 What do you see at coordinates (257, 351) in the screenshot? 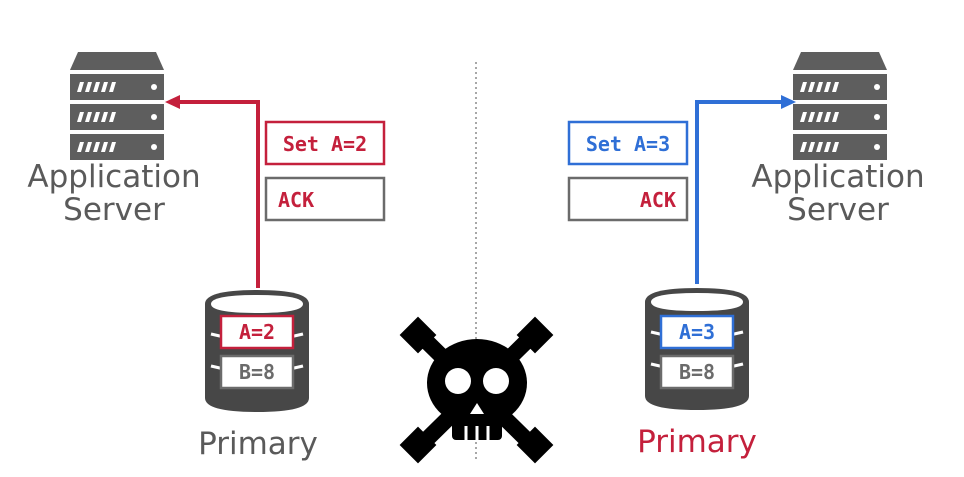
I see `left-database-icon` at bounding box center [257, 351].